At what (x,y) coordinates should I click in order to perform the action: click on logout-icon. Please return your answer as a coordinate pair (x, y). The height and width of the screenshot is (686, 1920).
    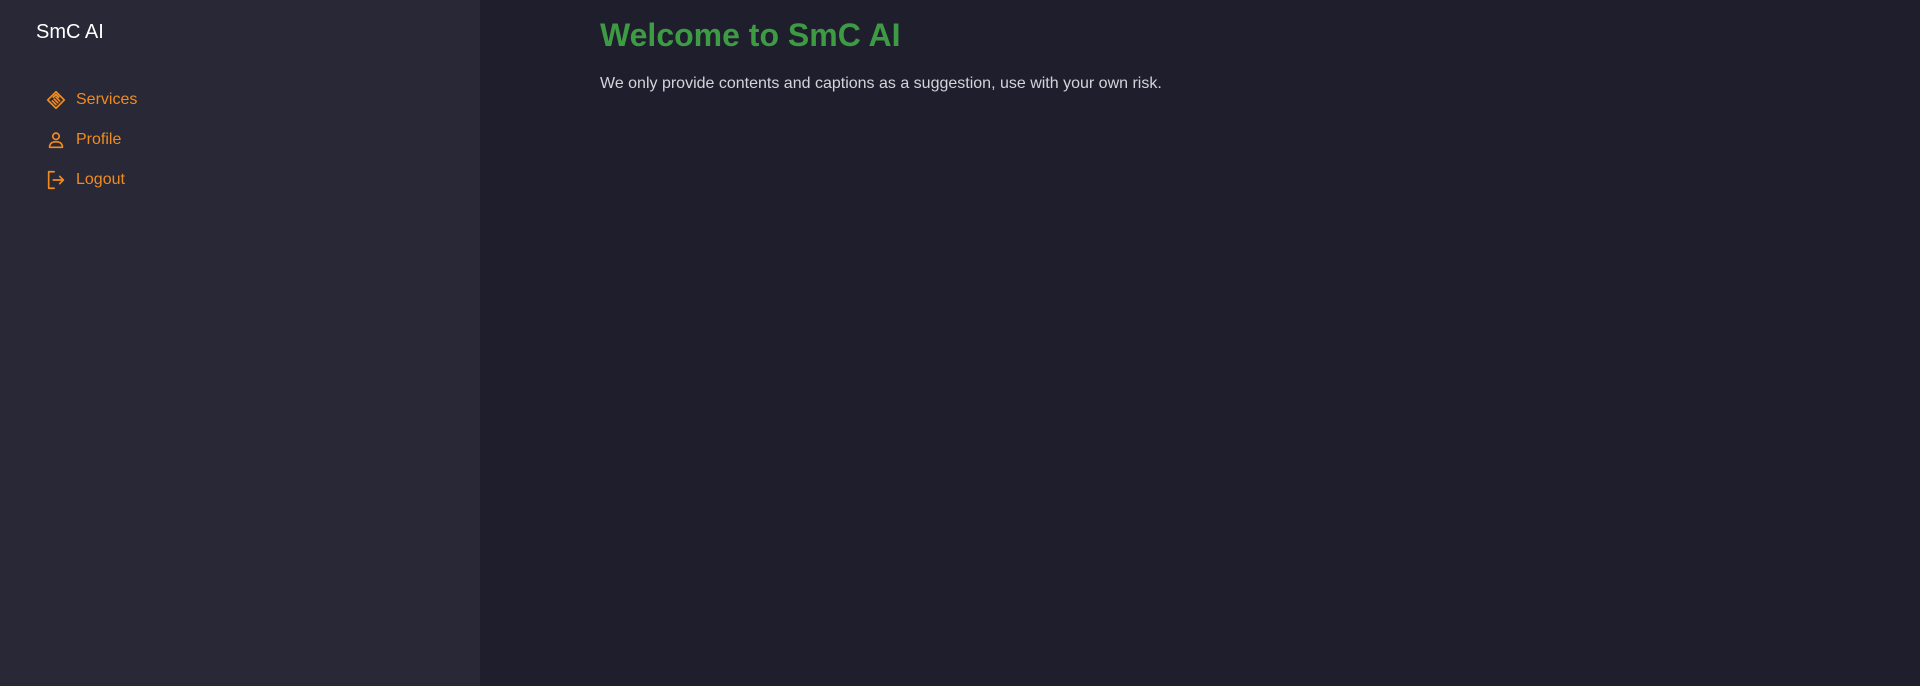
    Looking at the image, I should click on (56, 180).